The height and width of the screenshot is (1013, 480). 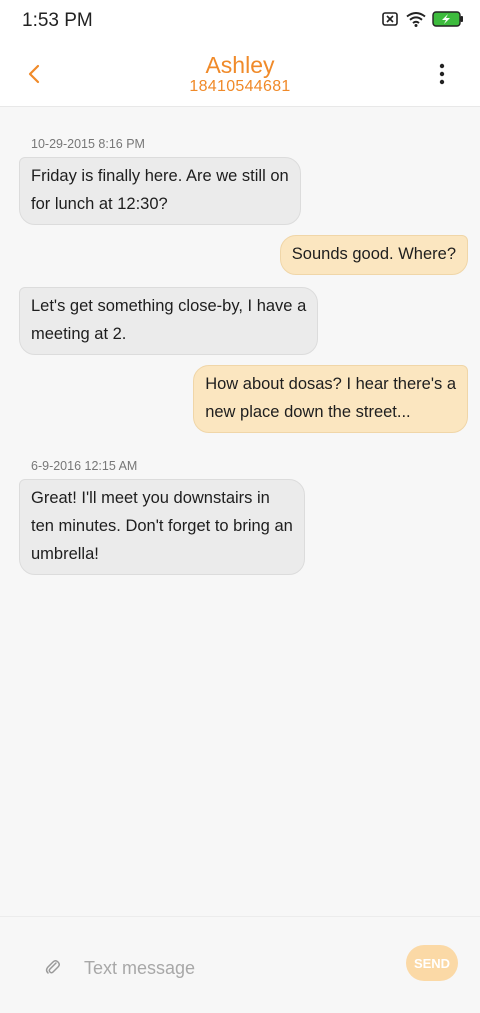 What do you see at coordinates (150, 498) in the screenshot?
I see `message-line: Great! I'll meet you downstairs in` at bounding box center [150, 498].